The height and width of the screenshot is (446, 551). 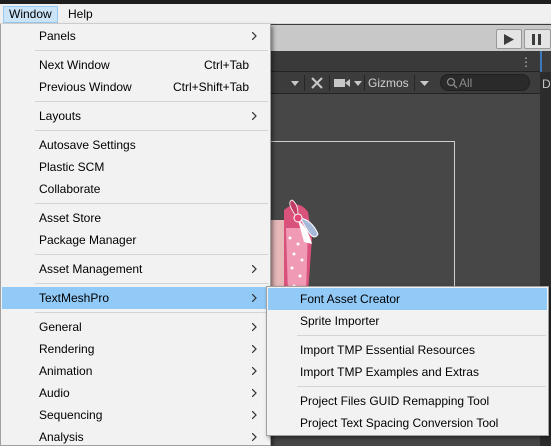 What do you see at coordinates (407, 321) in the screenshot?
I see `menu-item-sprite-importer: Sprite Importer` at bounding box center [407, 321].